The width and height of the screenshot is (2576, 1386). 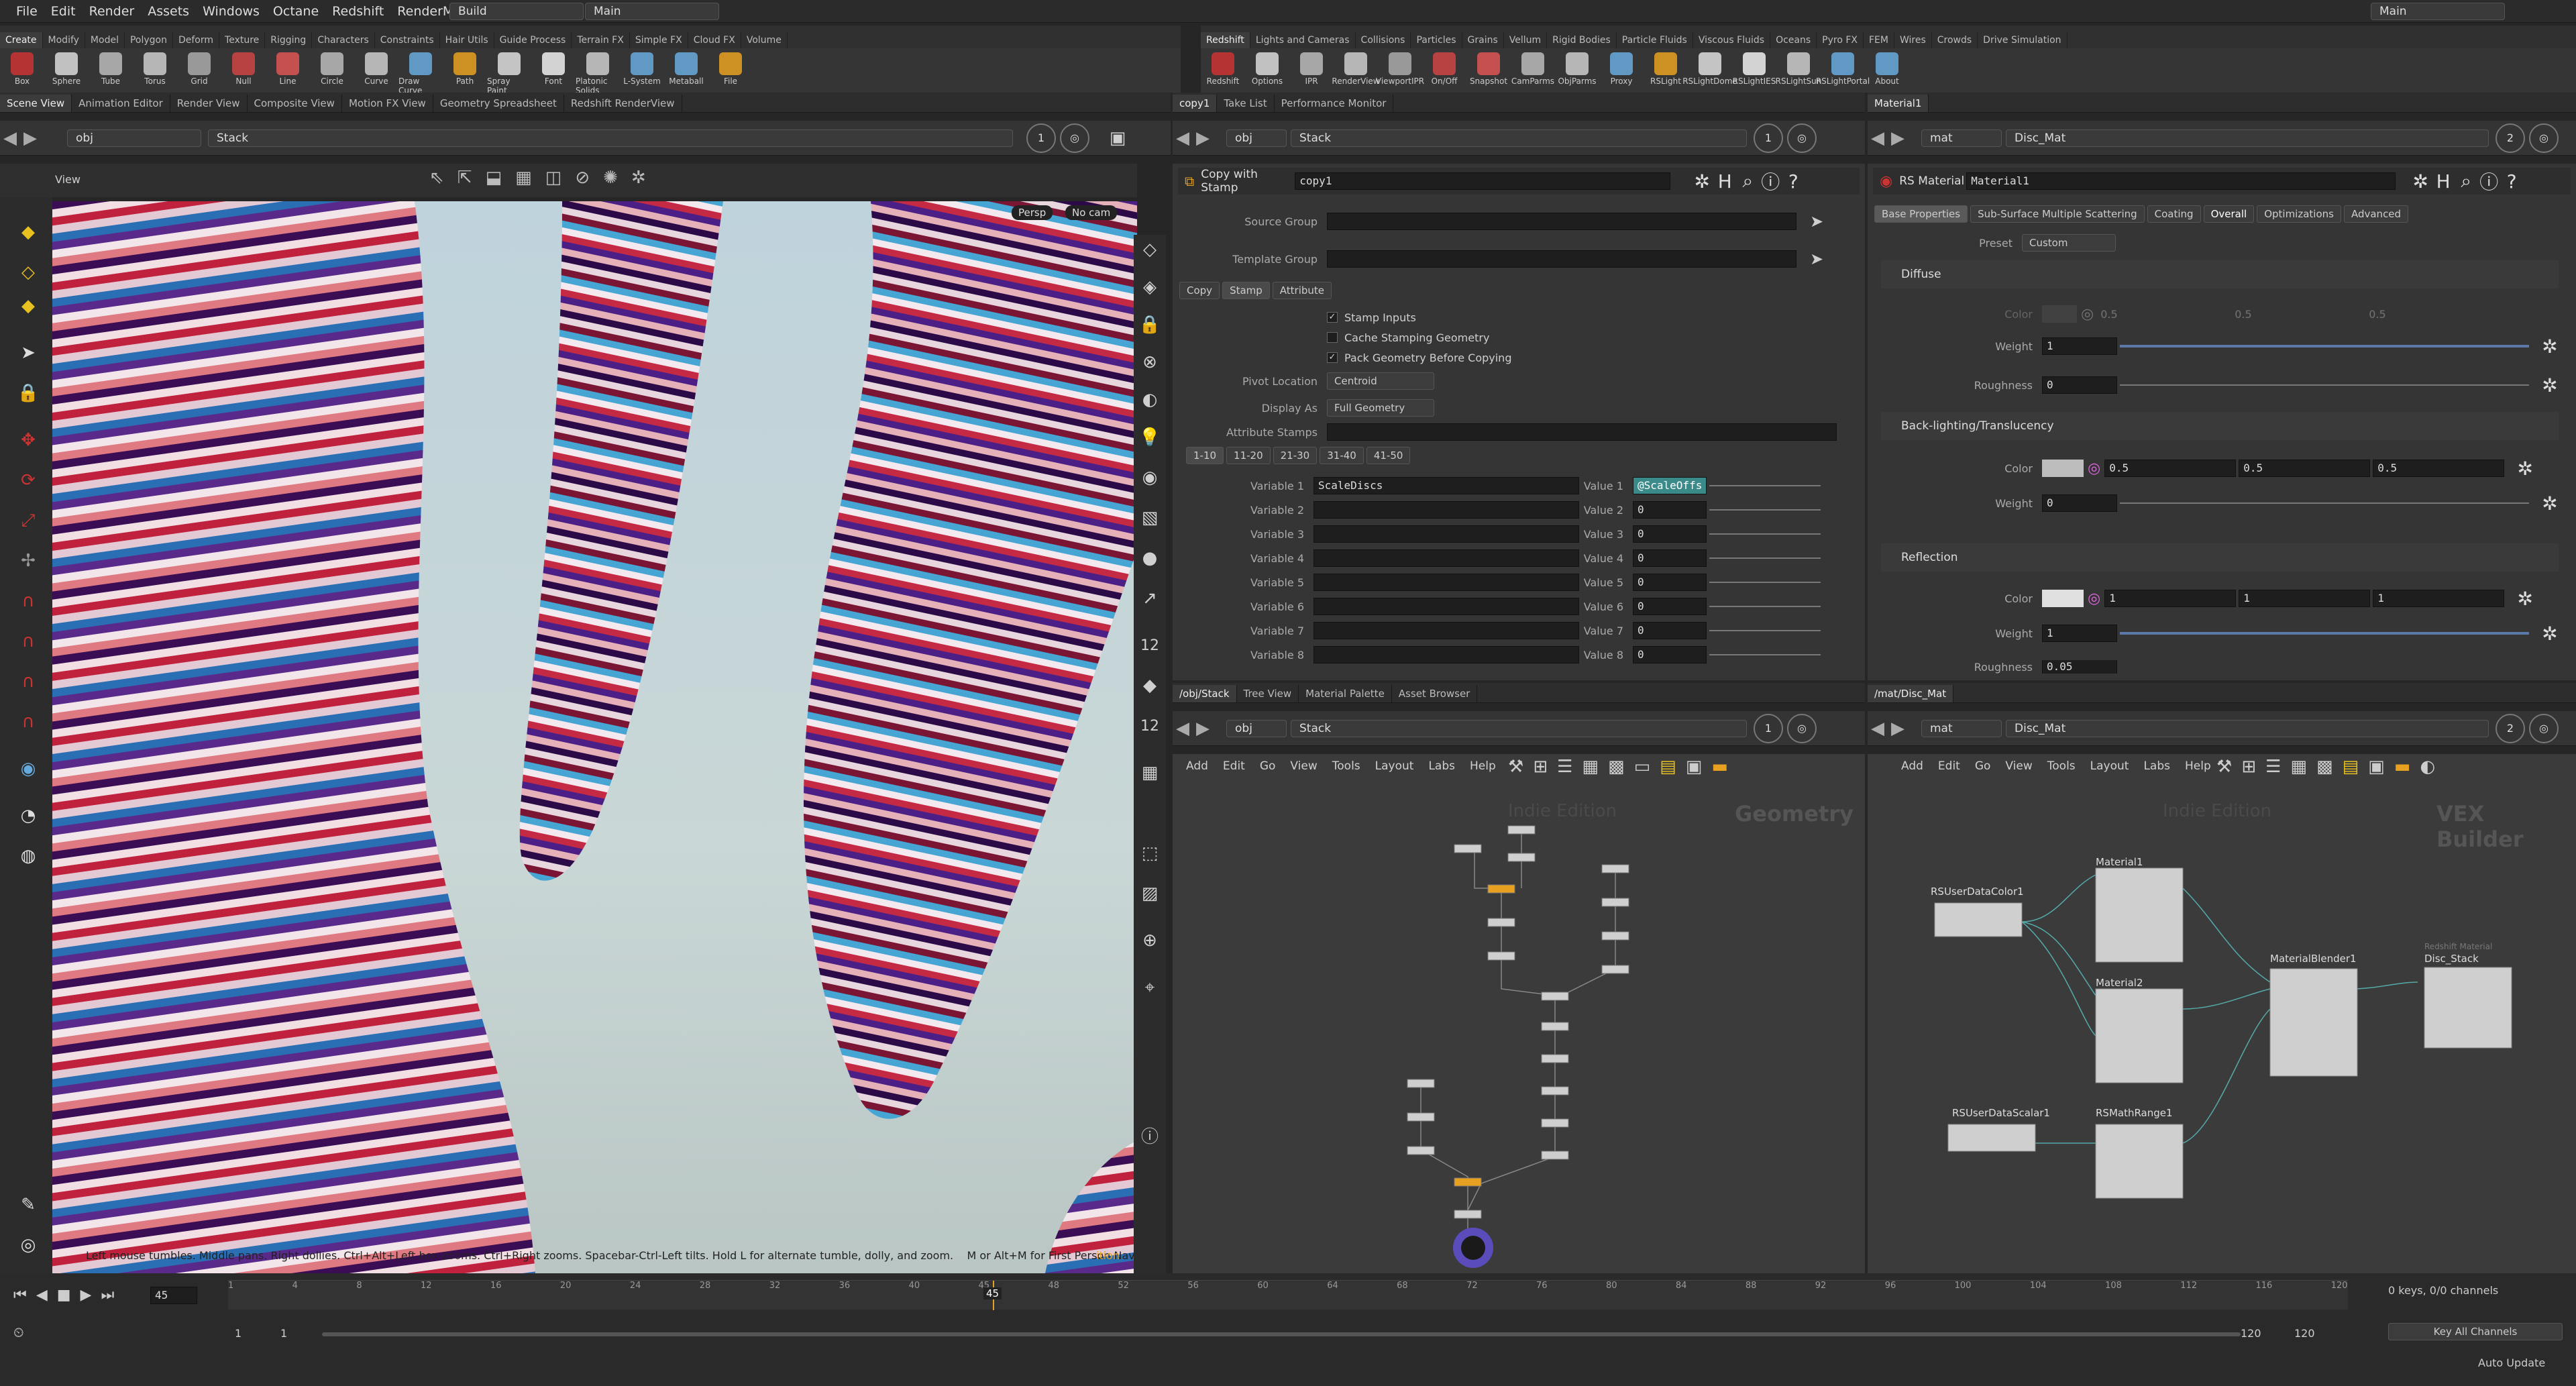 I want to click on shelf-tool-camparms: CamParms, so click(x=1533, y=67).